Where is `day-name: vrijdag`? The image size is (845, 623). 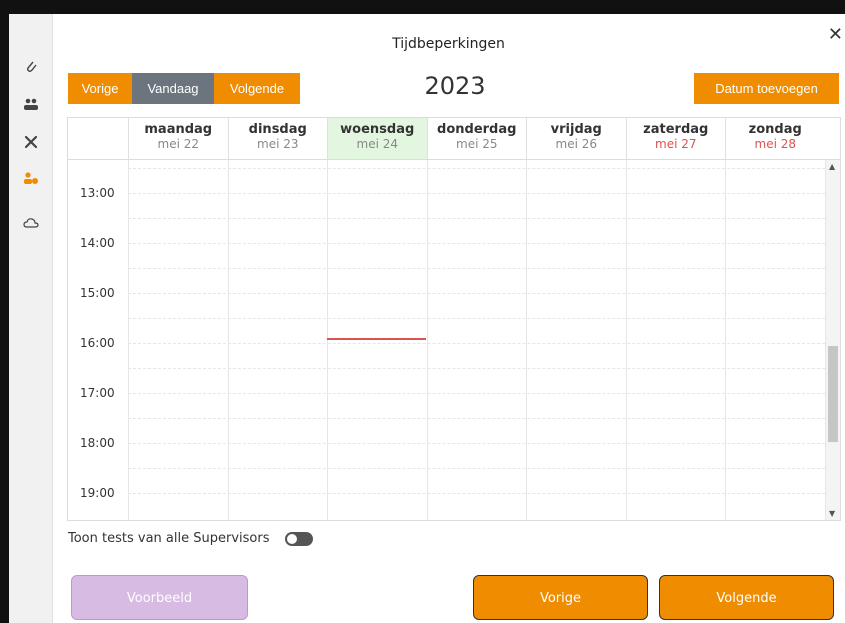 day-name: vrijdag is located at coordinates (576, 129).